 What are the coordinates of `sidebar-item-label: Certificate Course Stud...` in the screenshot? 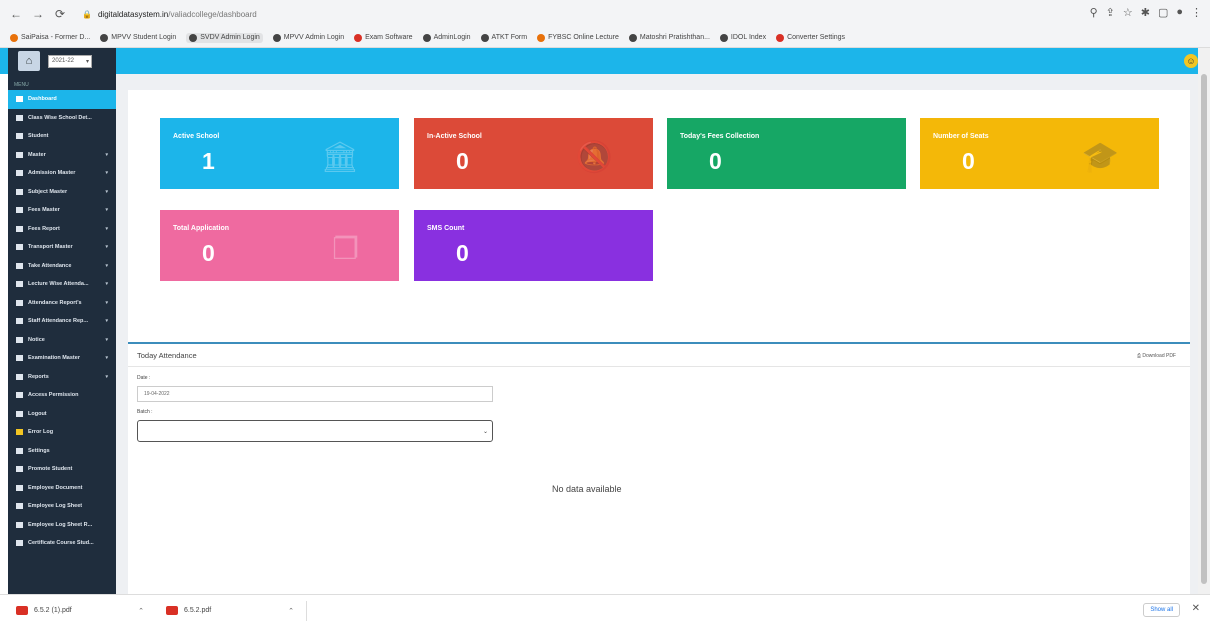 It's located at (61, 543).